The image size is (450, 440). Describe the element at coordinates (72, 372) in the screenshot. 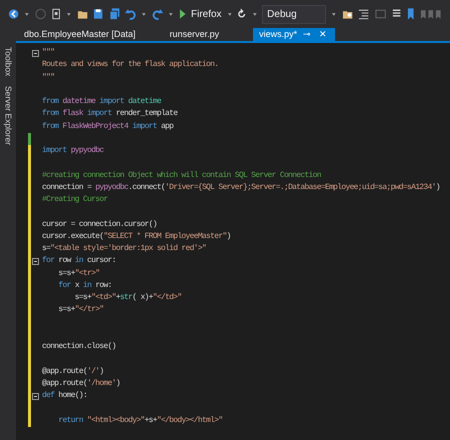

I see `code-line: @app.route('/')` at that location.